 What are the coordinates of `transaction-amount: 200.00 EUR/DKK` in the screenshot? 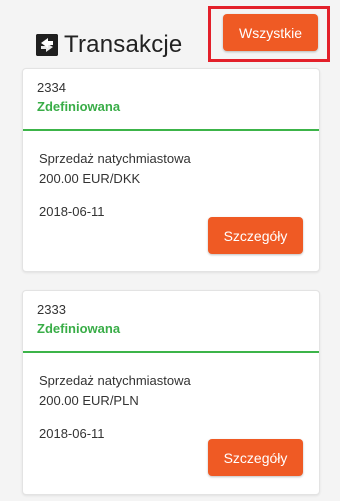 It's located at (90, 178).